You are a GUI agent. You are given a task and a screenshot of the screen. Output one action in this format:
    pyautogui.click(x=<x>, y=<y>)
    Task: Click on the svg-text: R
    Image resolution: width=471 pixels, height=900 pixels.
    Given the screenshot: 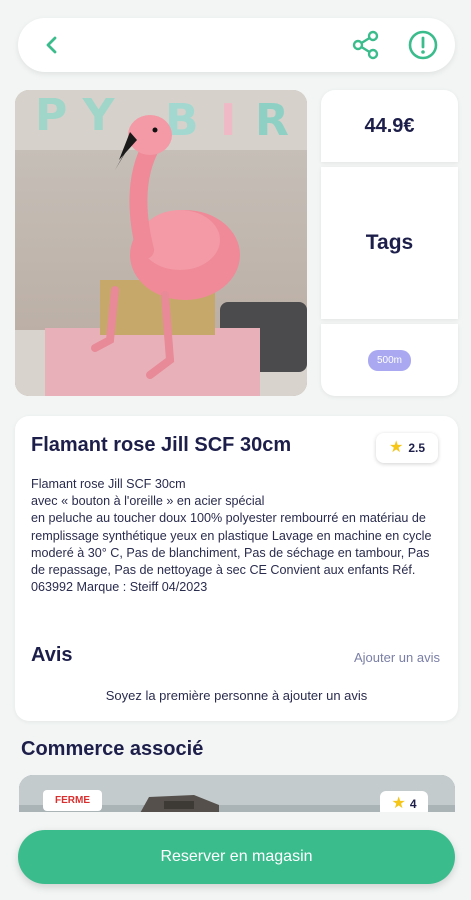 What is the action you would take?
    pyautogui.click(x=272, y=120)
    